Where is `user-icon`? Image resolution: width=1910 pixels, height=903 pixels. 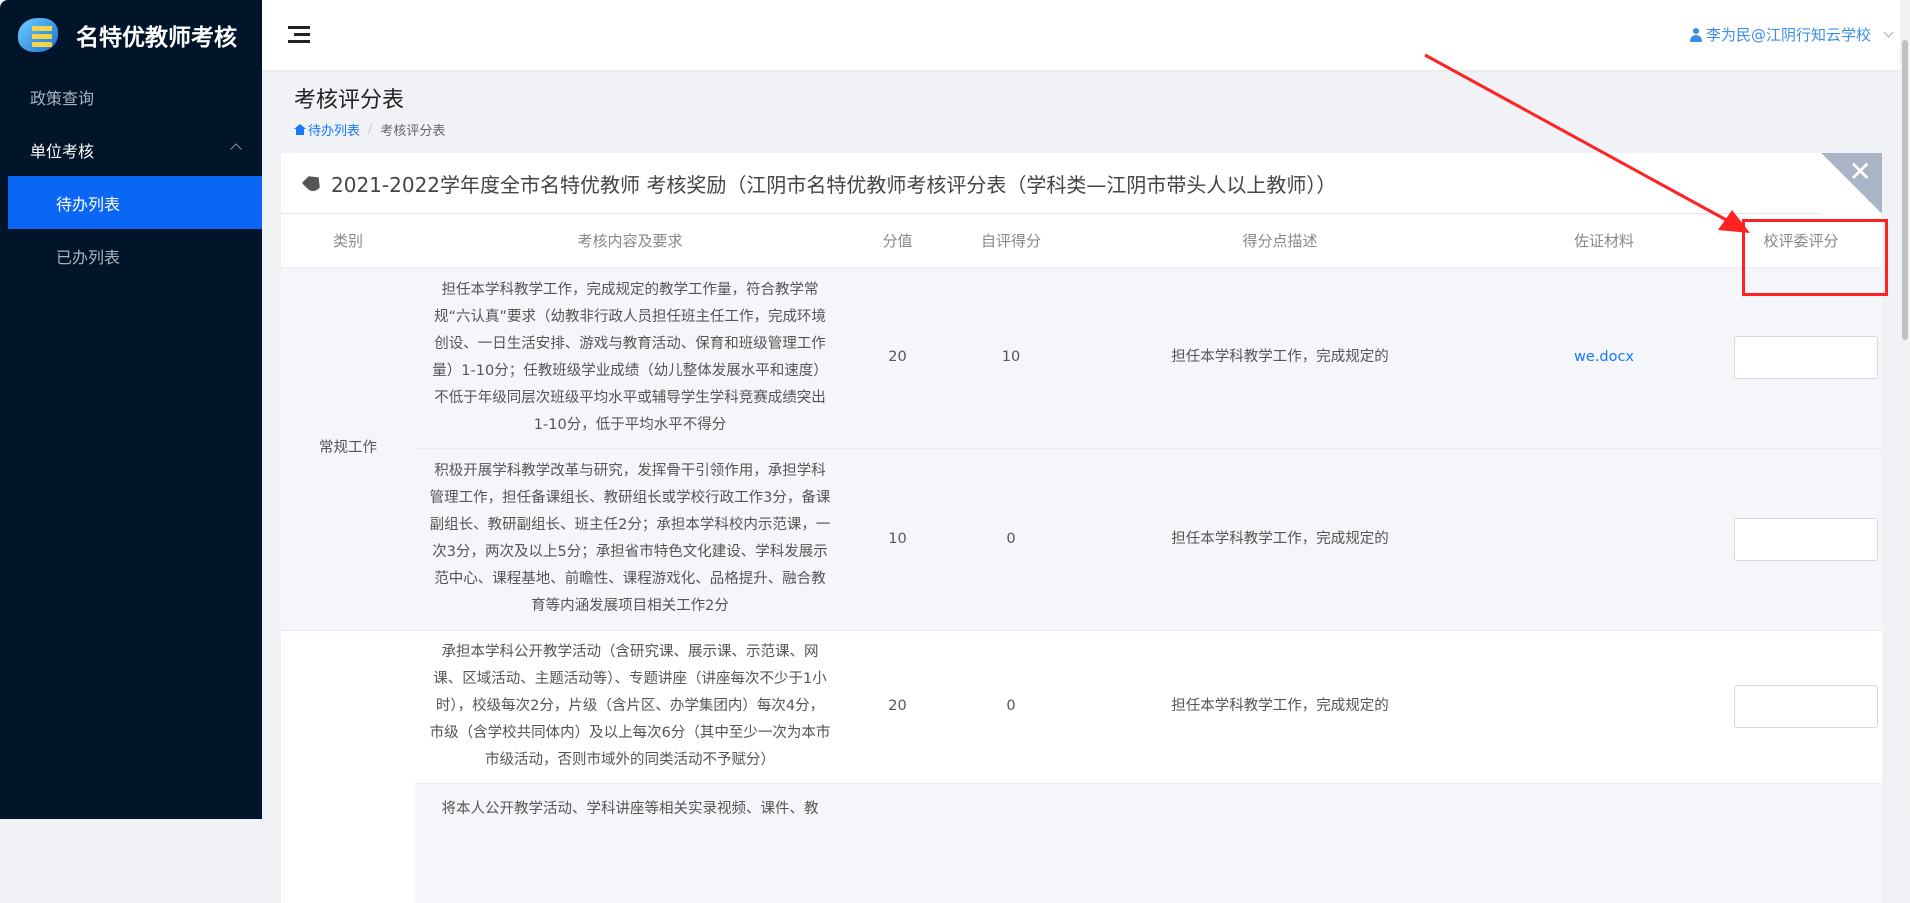
user-icon is located at coordinates (1695, 34).